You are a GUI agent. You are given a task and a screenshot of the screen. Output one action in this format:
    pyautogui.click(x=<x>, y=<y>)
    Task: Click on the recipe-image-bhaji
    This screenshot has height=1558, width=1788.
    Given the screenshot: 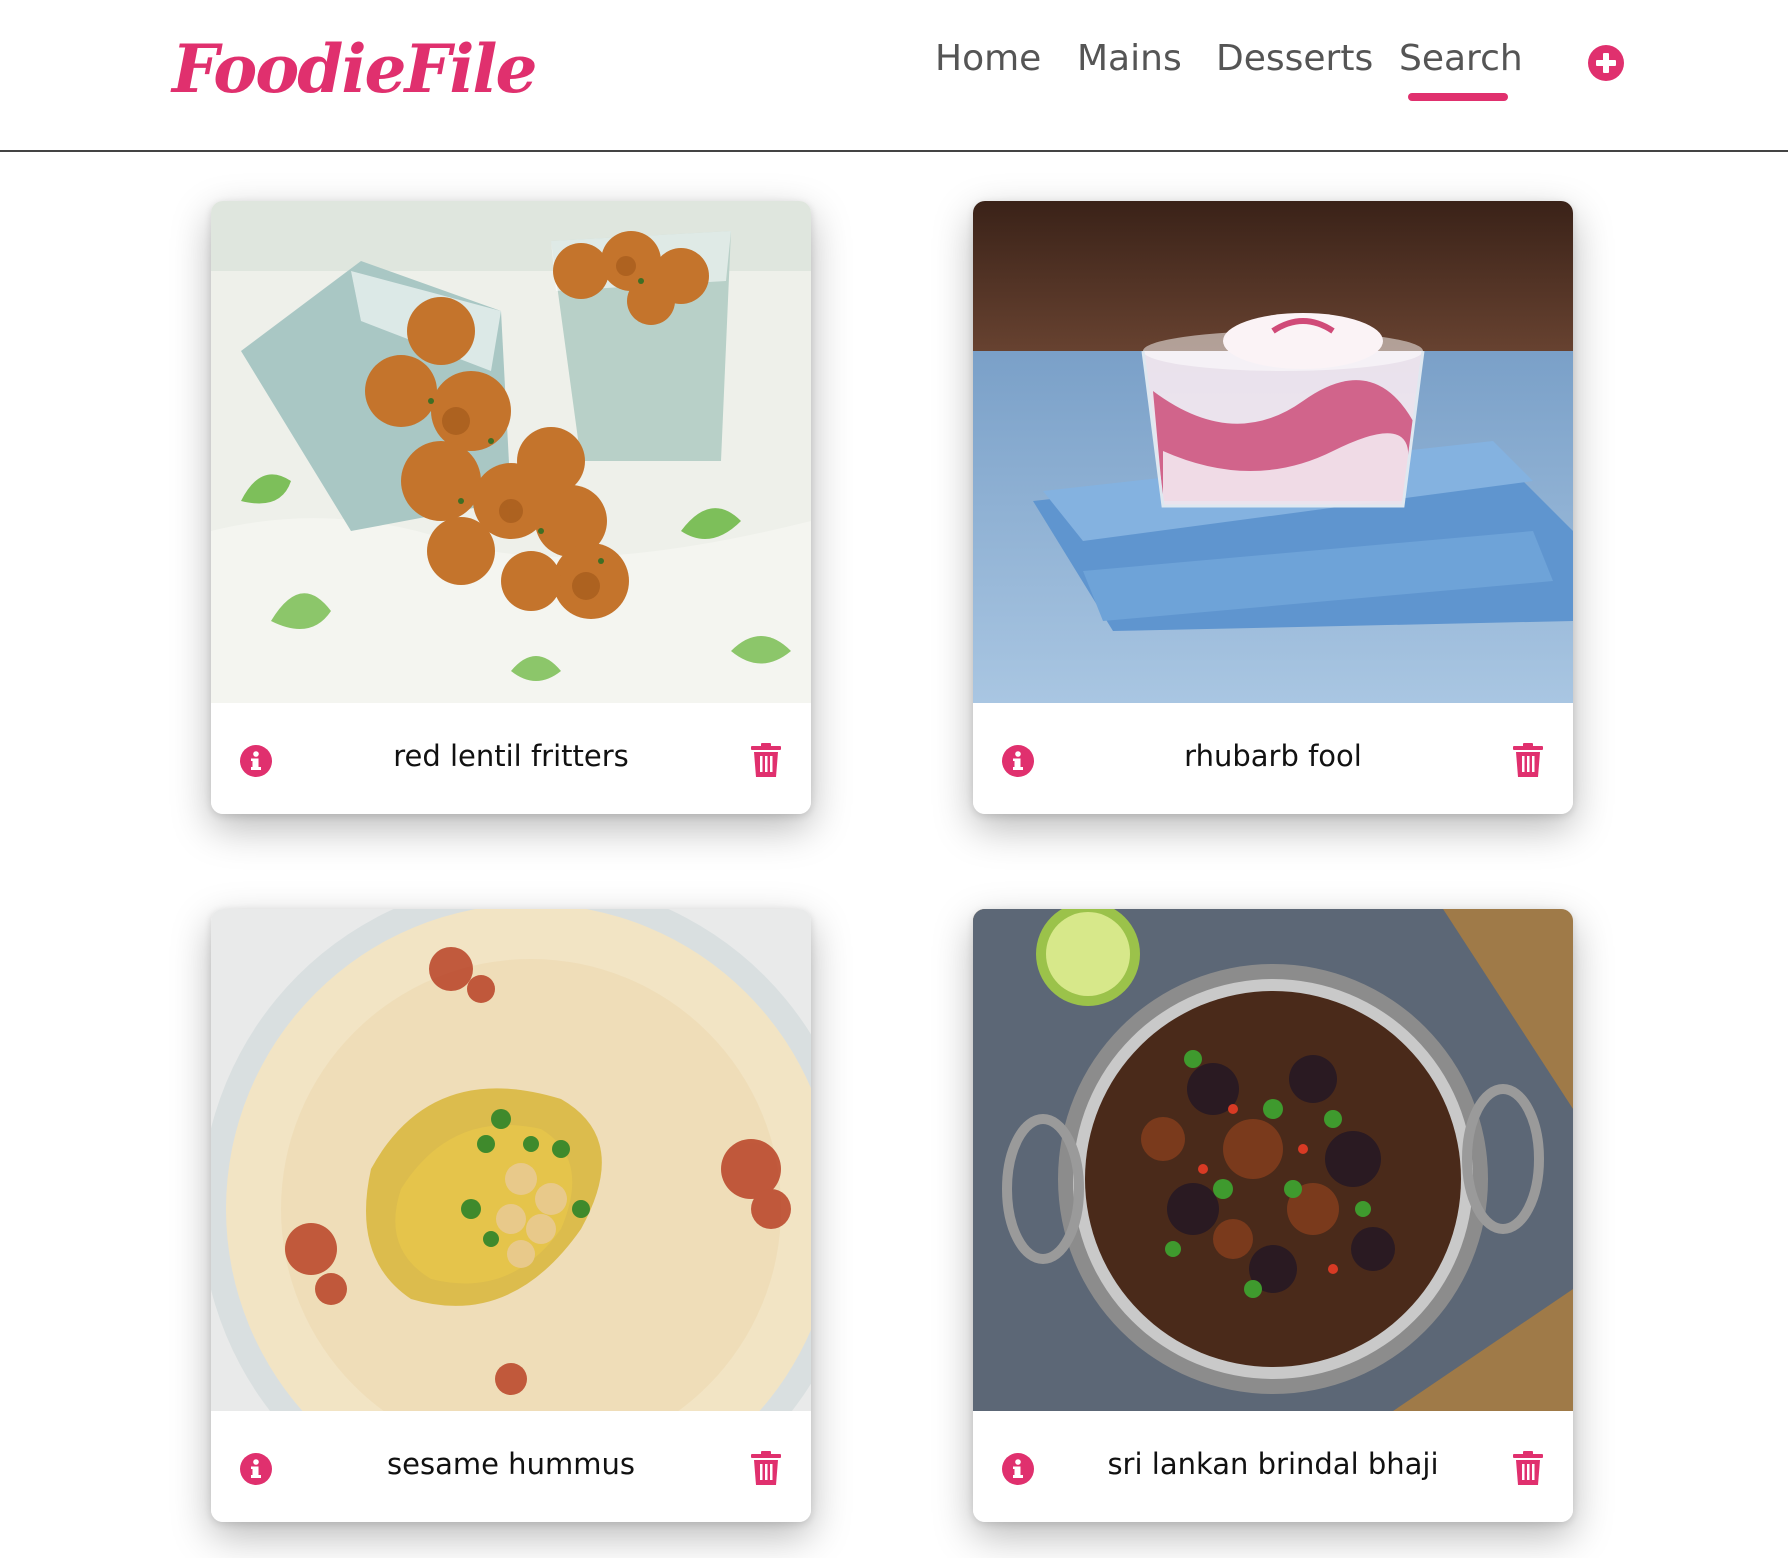 What is the action you would take?
    pyautogui.click(x=1273, y=1160)
    